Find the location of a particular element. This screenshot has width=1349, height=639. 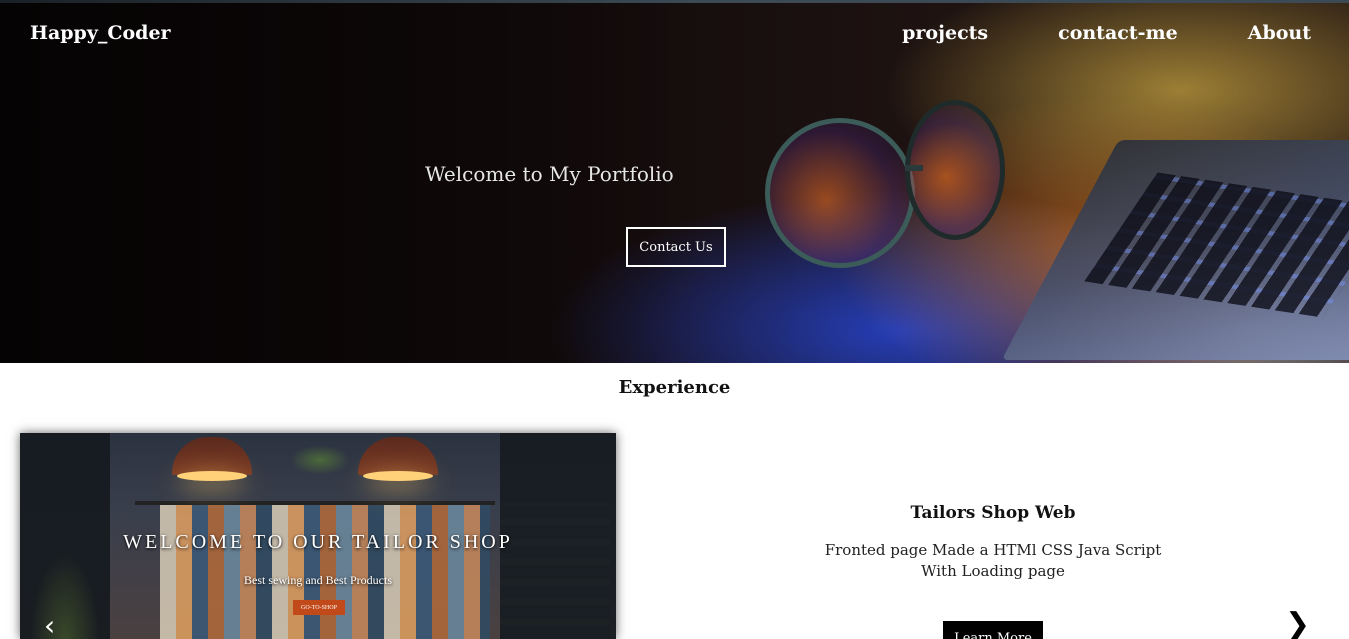

plant-top is located at coordinates (320, 460).